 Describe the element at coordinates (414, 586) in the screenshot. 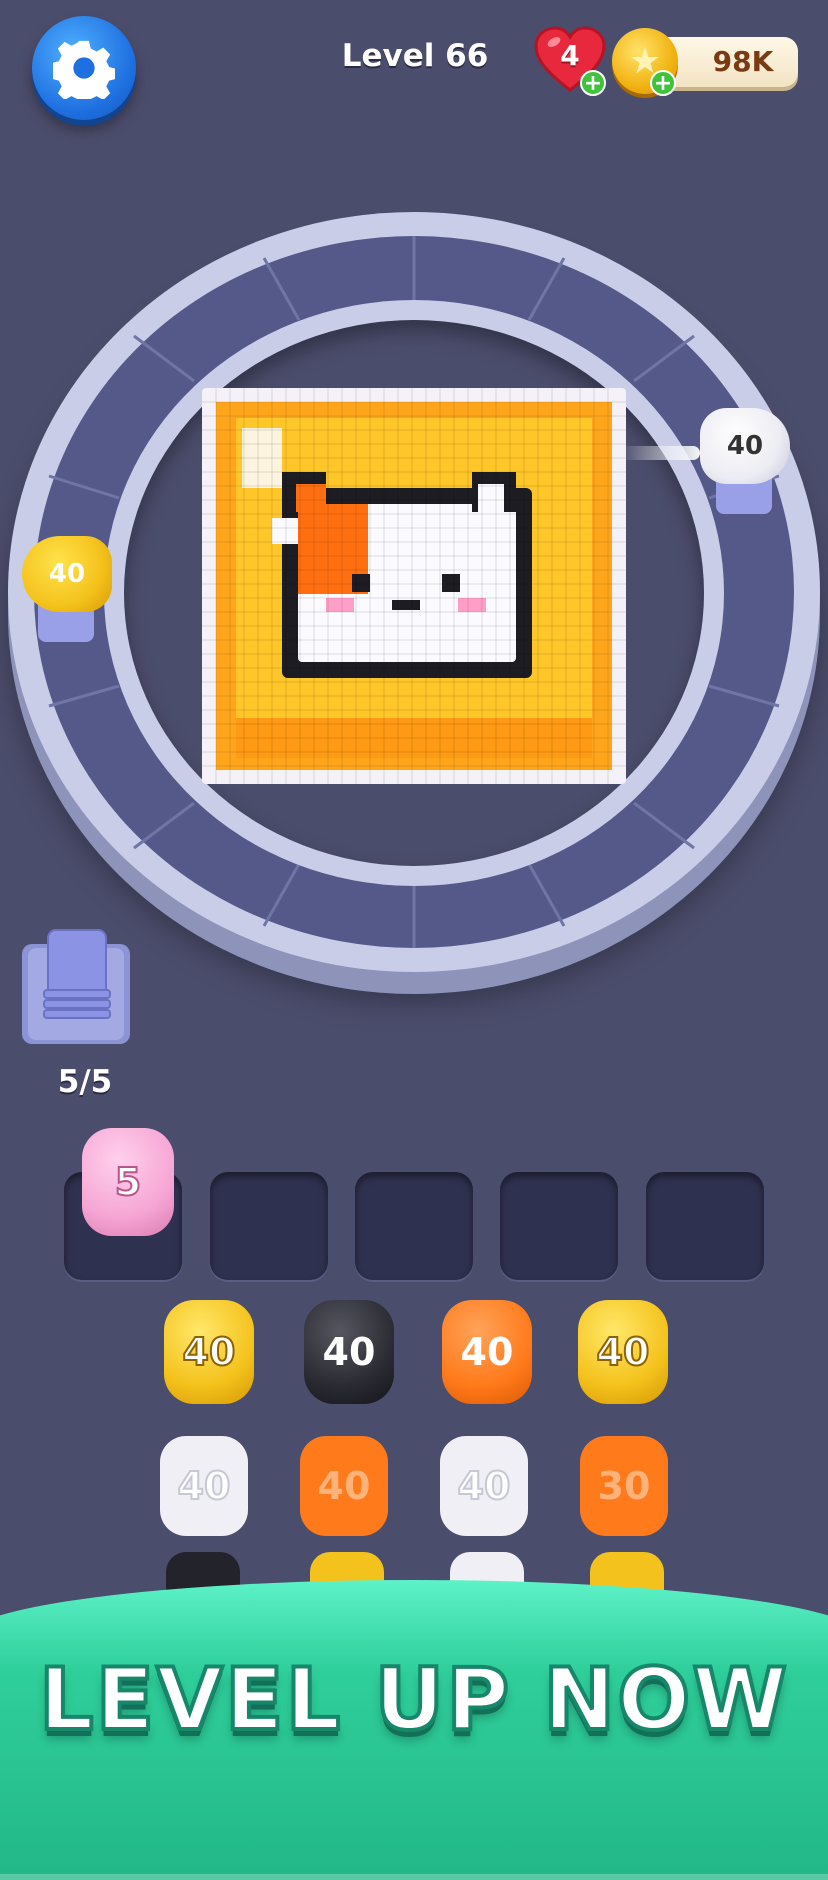

I see `pixel-cat-icon` at that location.